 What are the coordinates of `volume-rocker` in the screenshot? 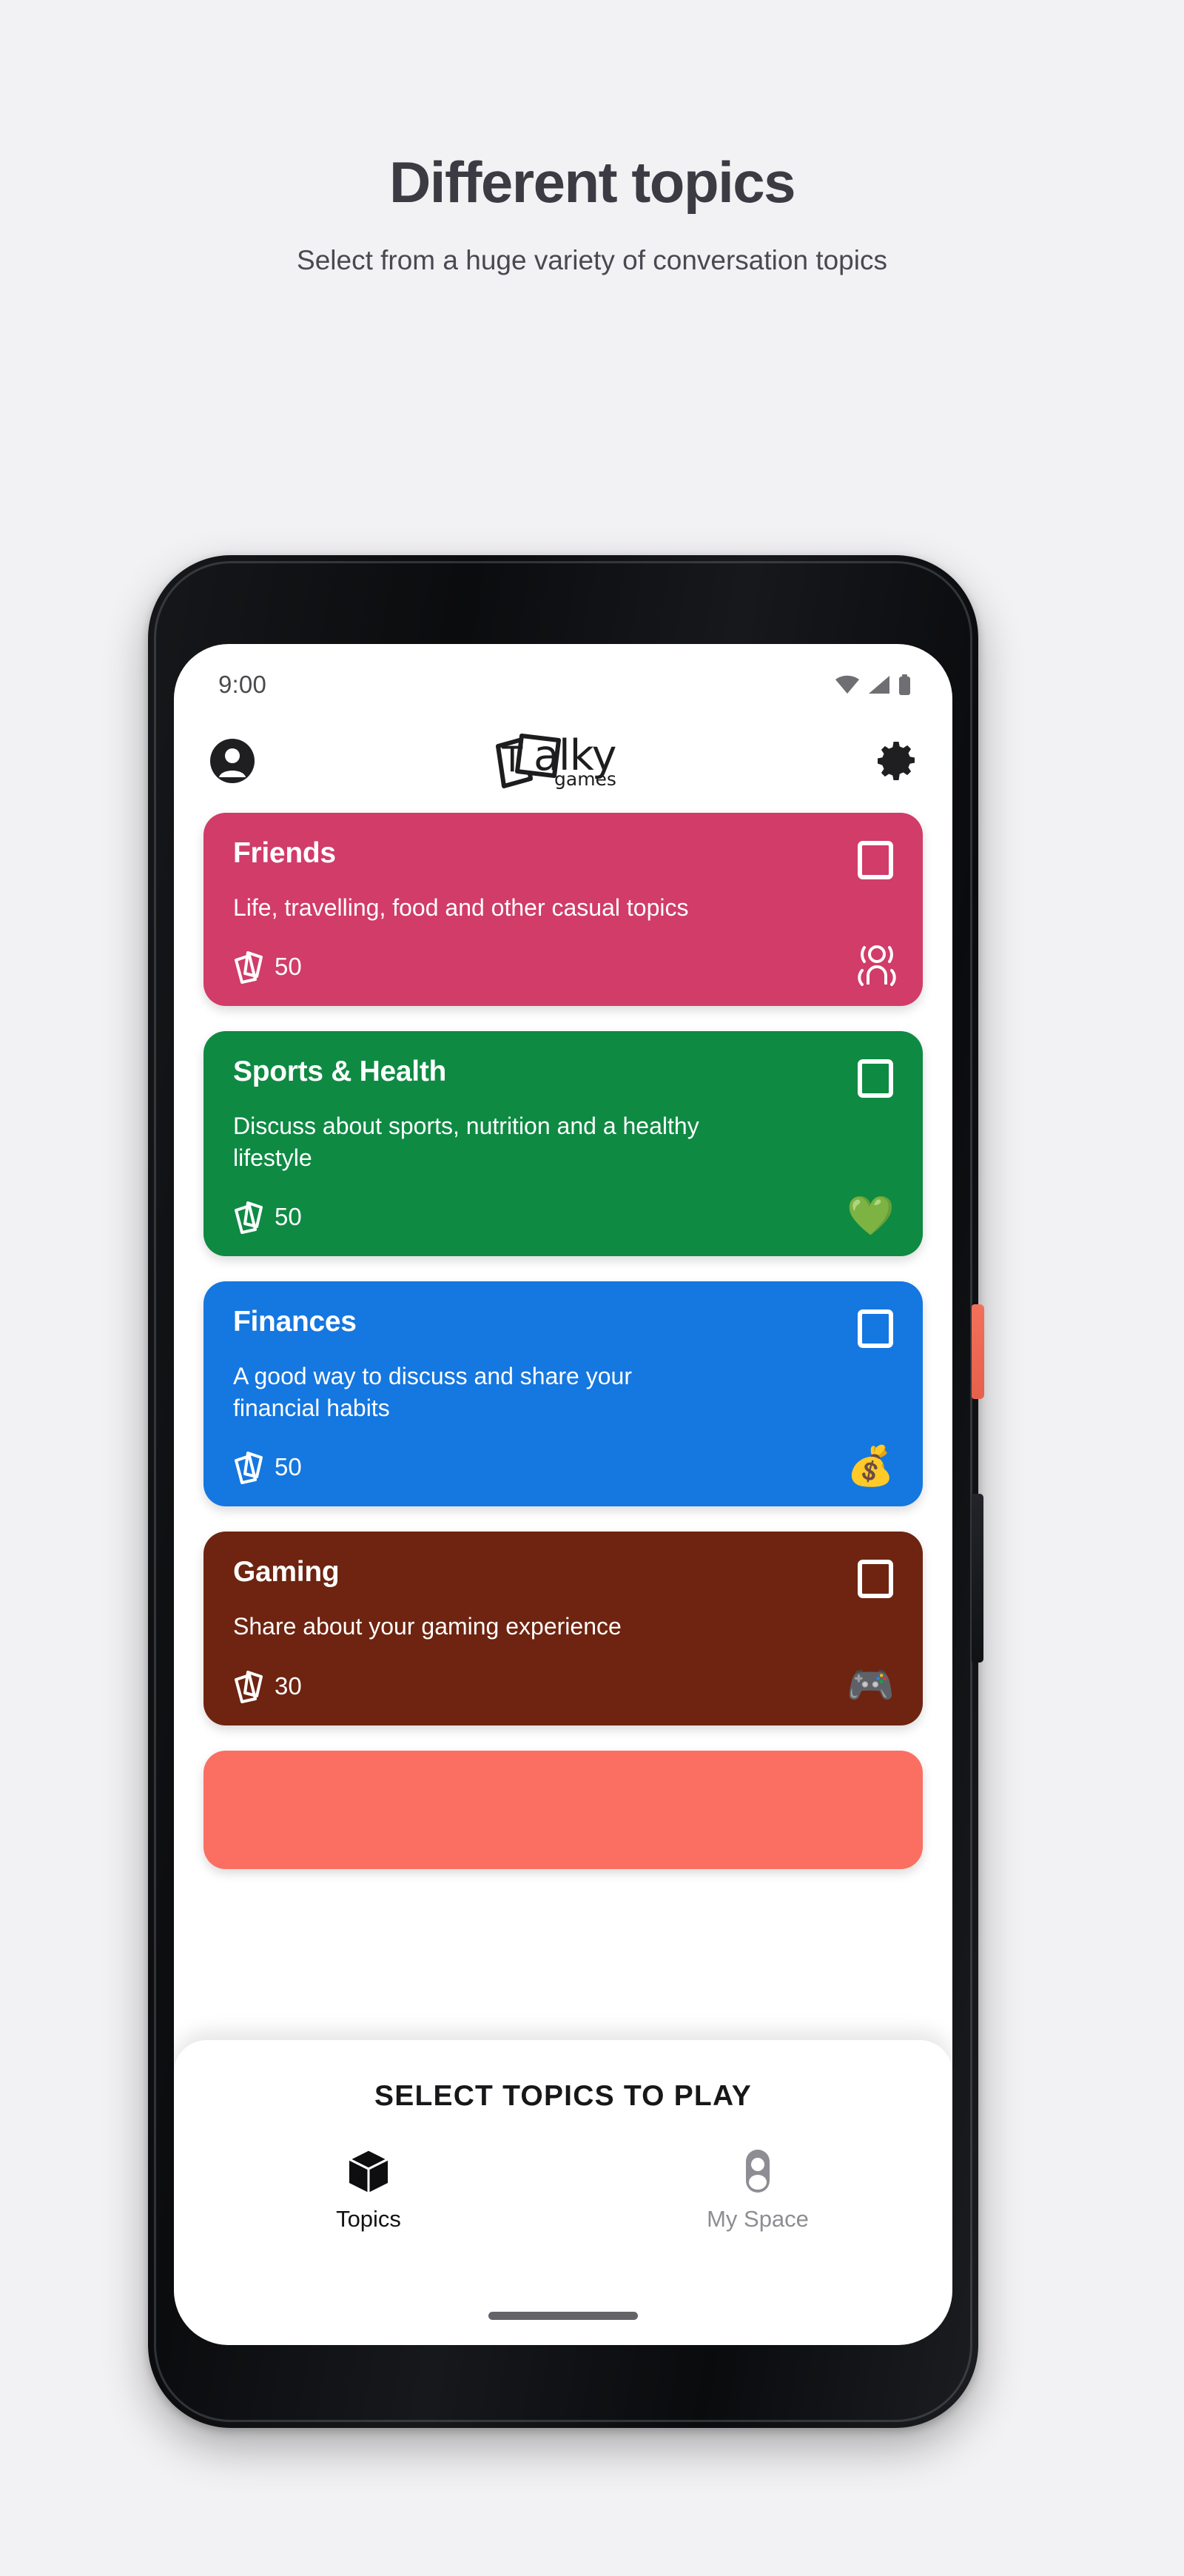 It's located at (977, 1578).